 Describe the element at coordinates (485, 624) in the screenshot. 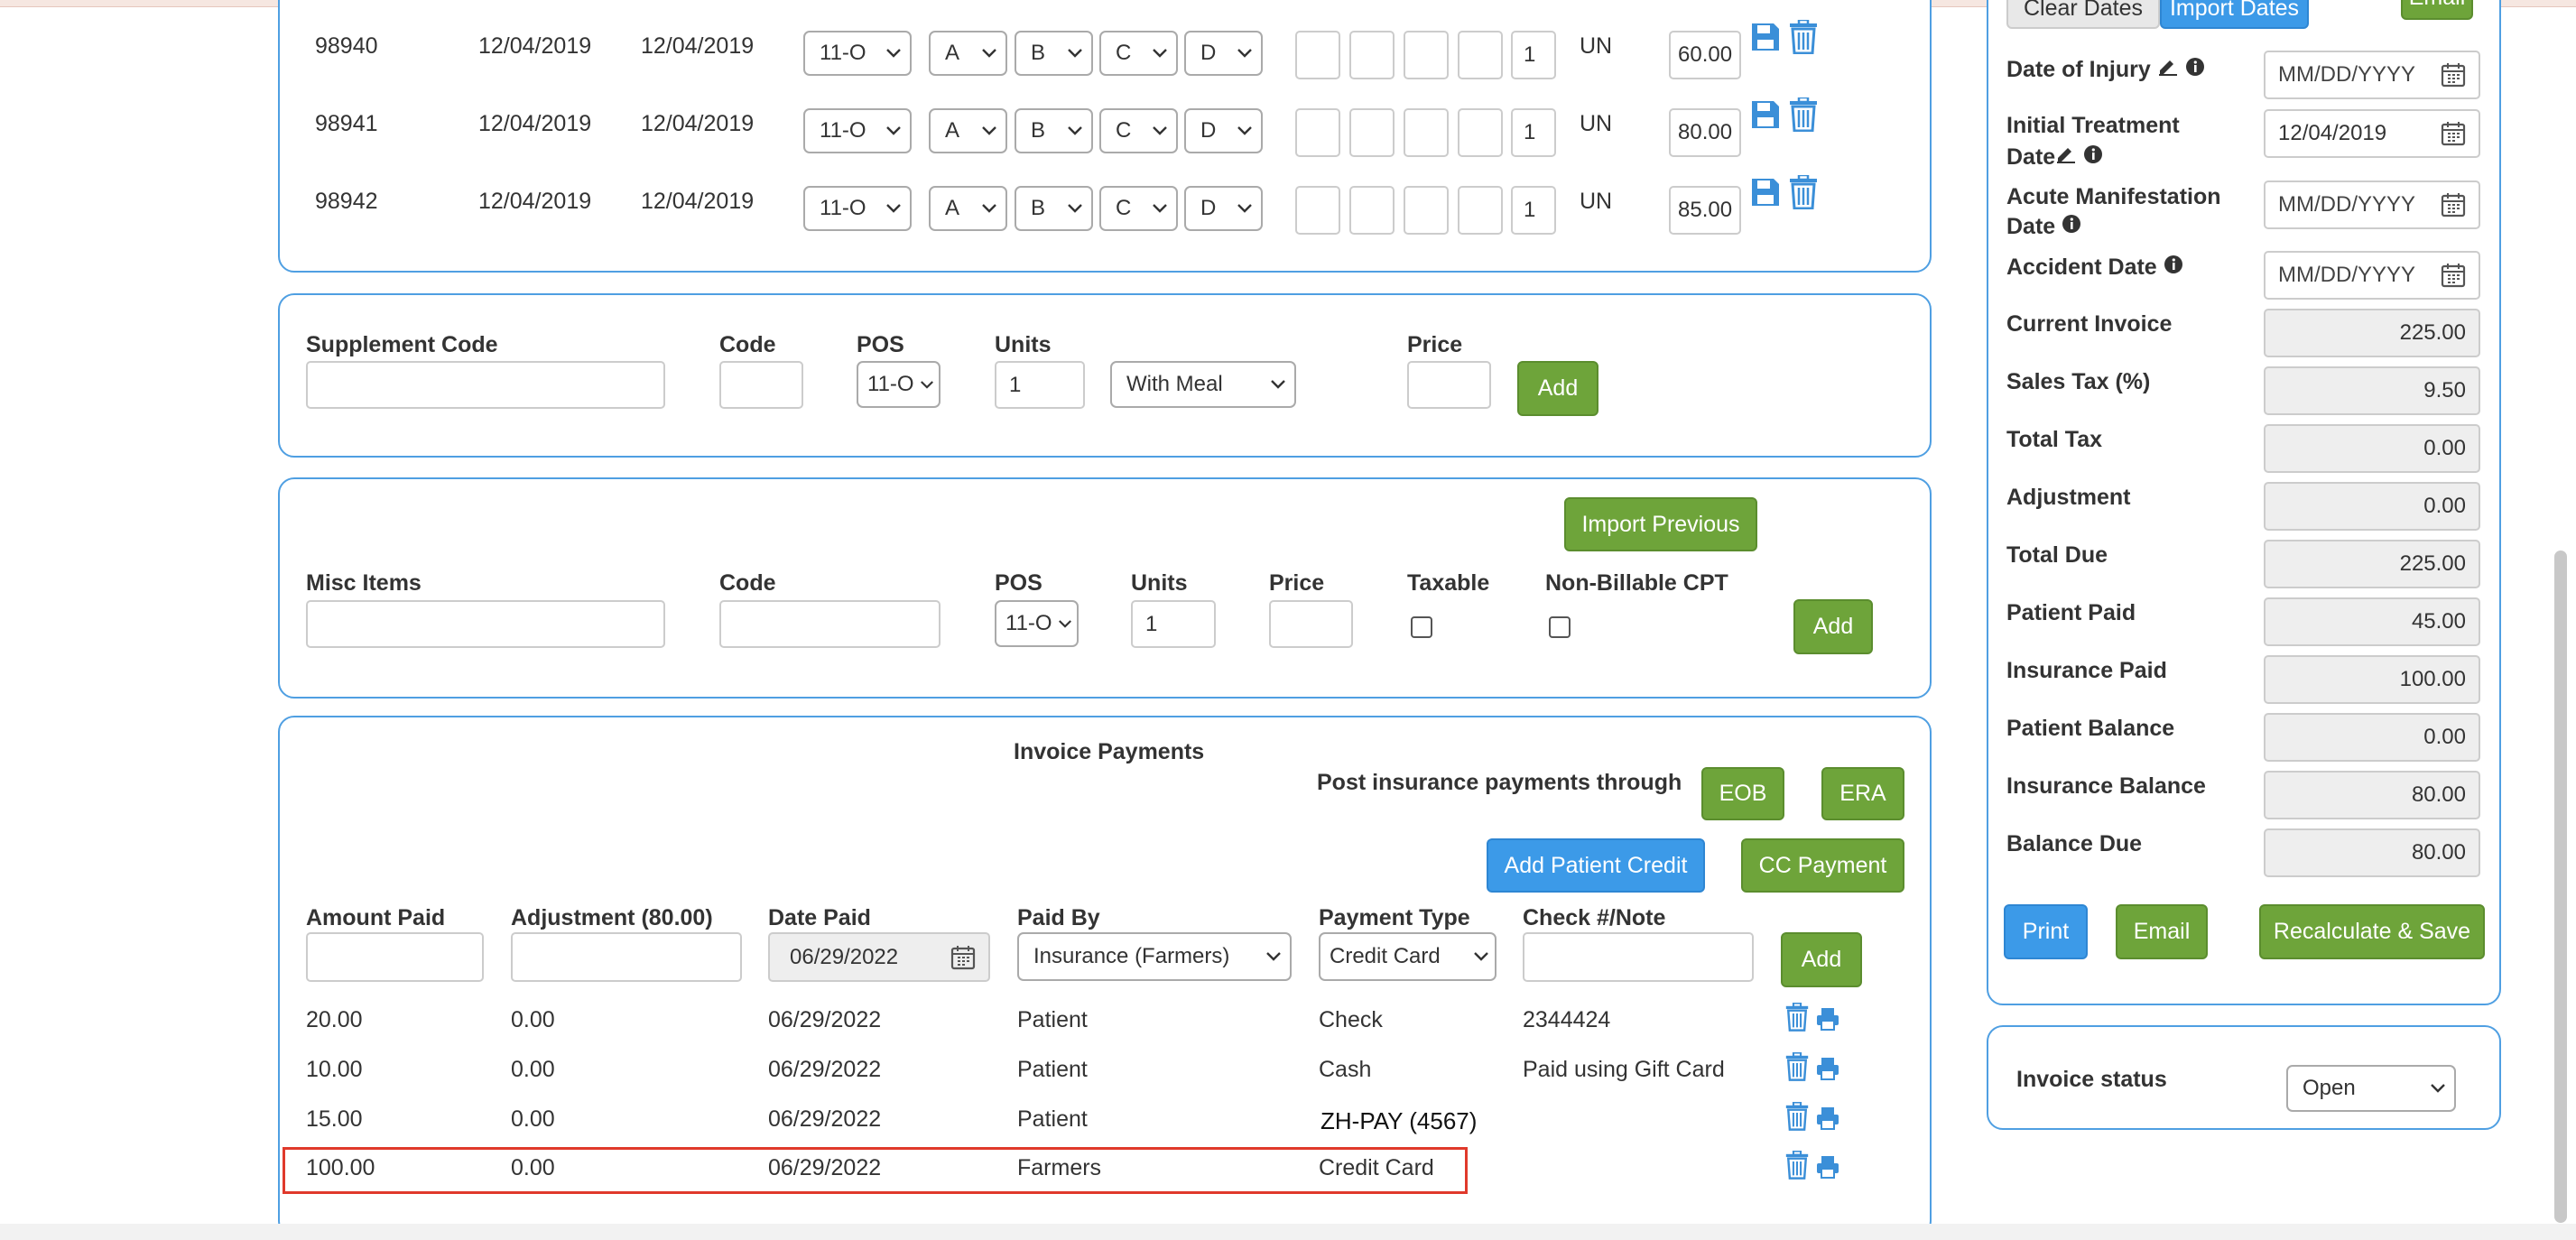

I see `misc-items-input` at that location.